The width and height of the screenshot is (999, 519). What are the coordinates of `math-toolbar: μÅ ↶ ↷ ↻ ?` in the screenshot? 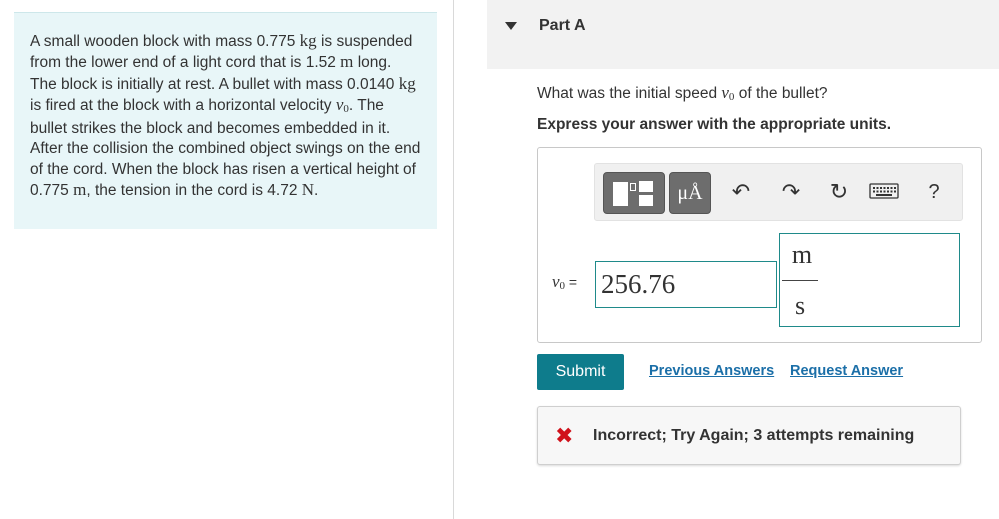 It's located at (778, 192).